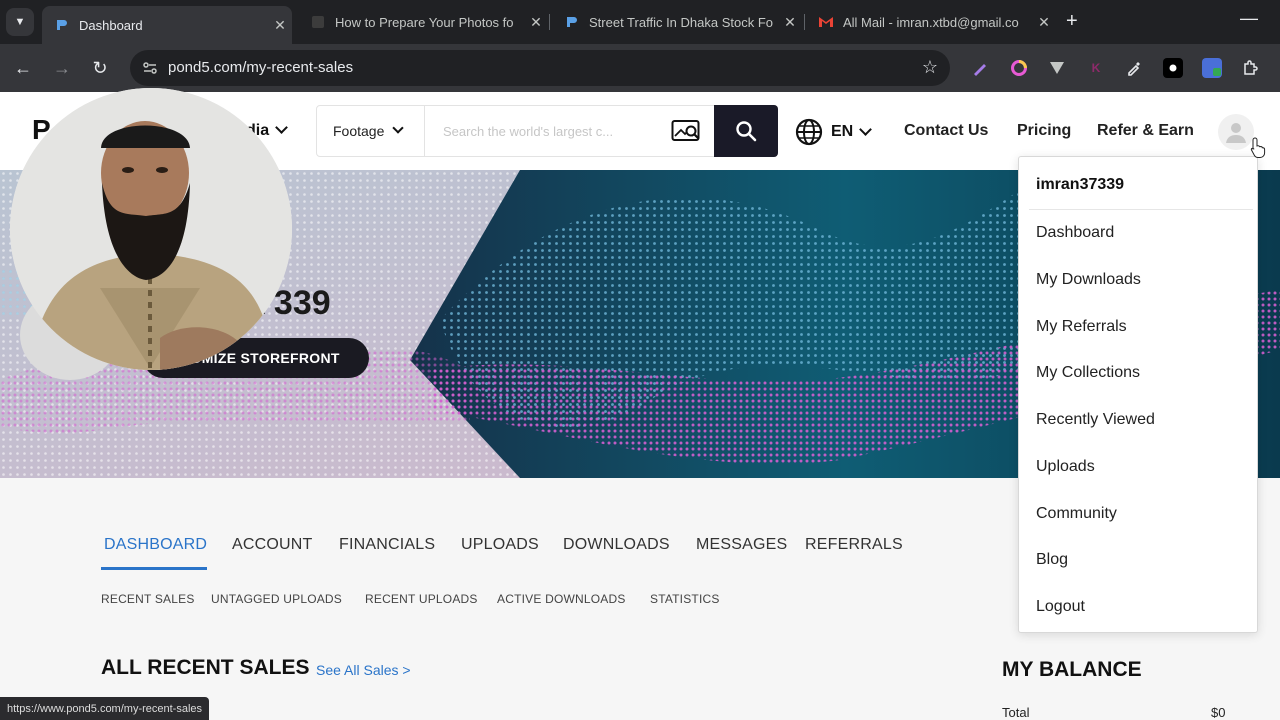  What do you see at coordinates (741, 545) in the screenshot?
I see `tab-messages: MESSAGES` at bounding box center [741, 545].